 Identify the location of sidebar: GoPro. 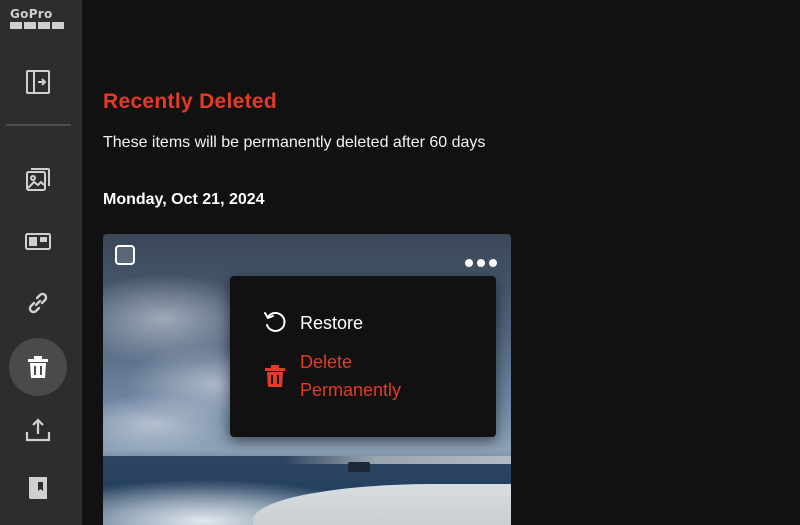
(41, 262).